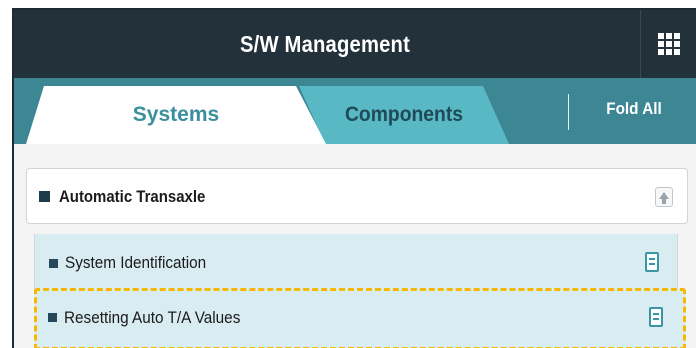 This screenshot has width=696, height=348. What do you see at coordinates (633, 111) in the screenshot?
I see `fold-all-button: Fold All` at bounding box center [633, 111].